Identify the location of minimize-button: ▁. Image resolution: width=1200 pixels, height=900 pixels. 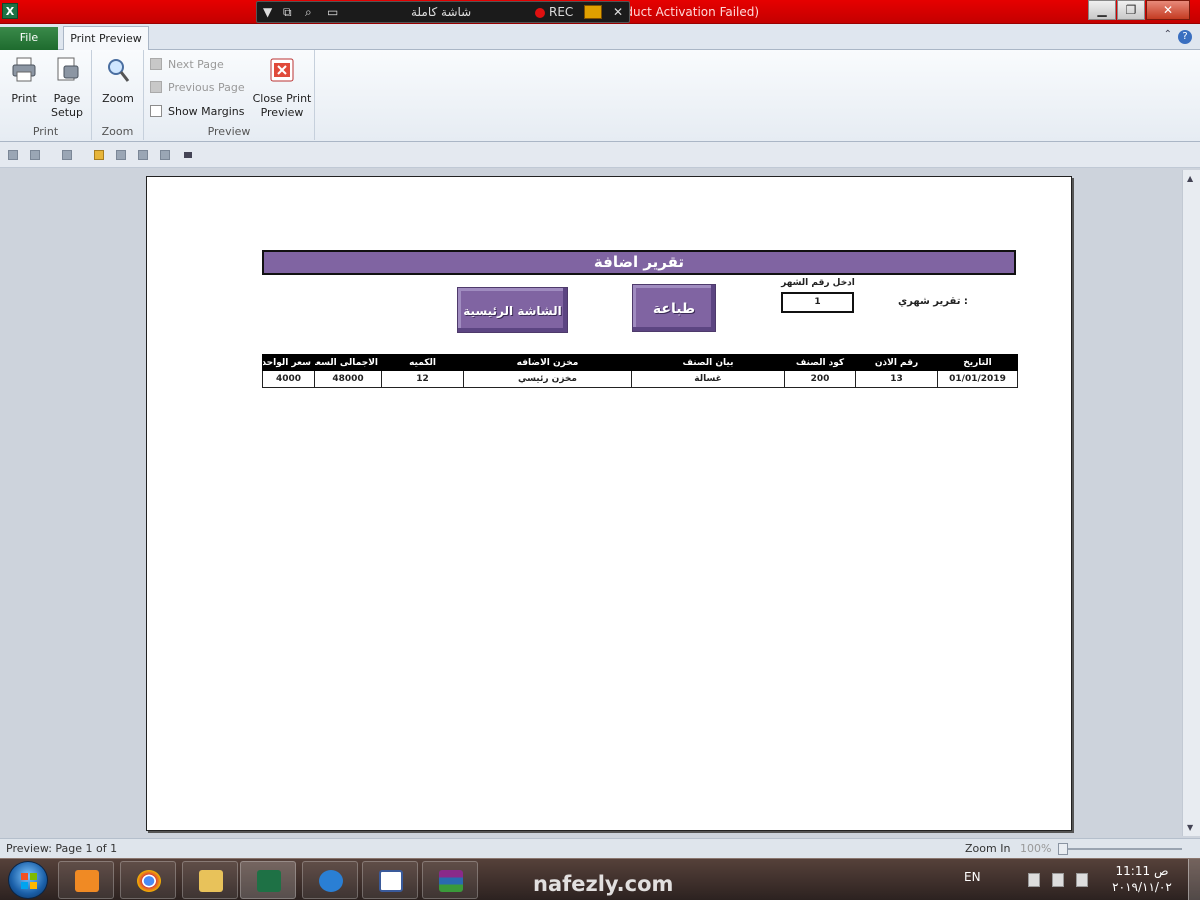
(1102, 10).